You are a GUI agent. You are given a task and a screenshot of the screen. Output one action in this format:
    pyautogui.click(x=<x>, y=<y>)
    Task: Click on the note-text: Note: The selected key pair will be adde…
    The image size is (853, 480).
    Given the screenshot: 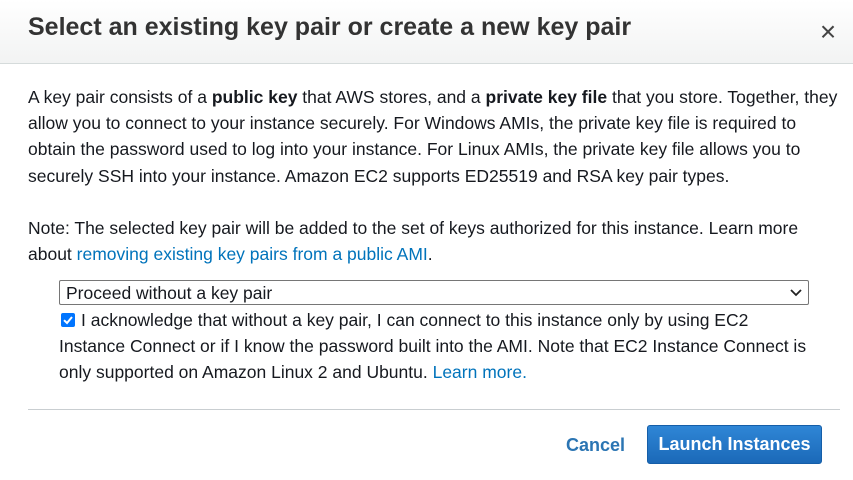 What is the action you would take?
    pyautogui.click(x=413, y=227)
    